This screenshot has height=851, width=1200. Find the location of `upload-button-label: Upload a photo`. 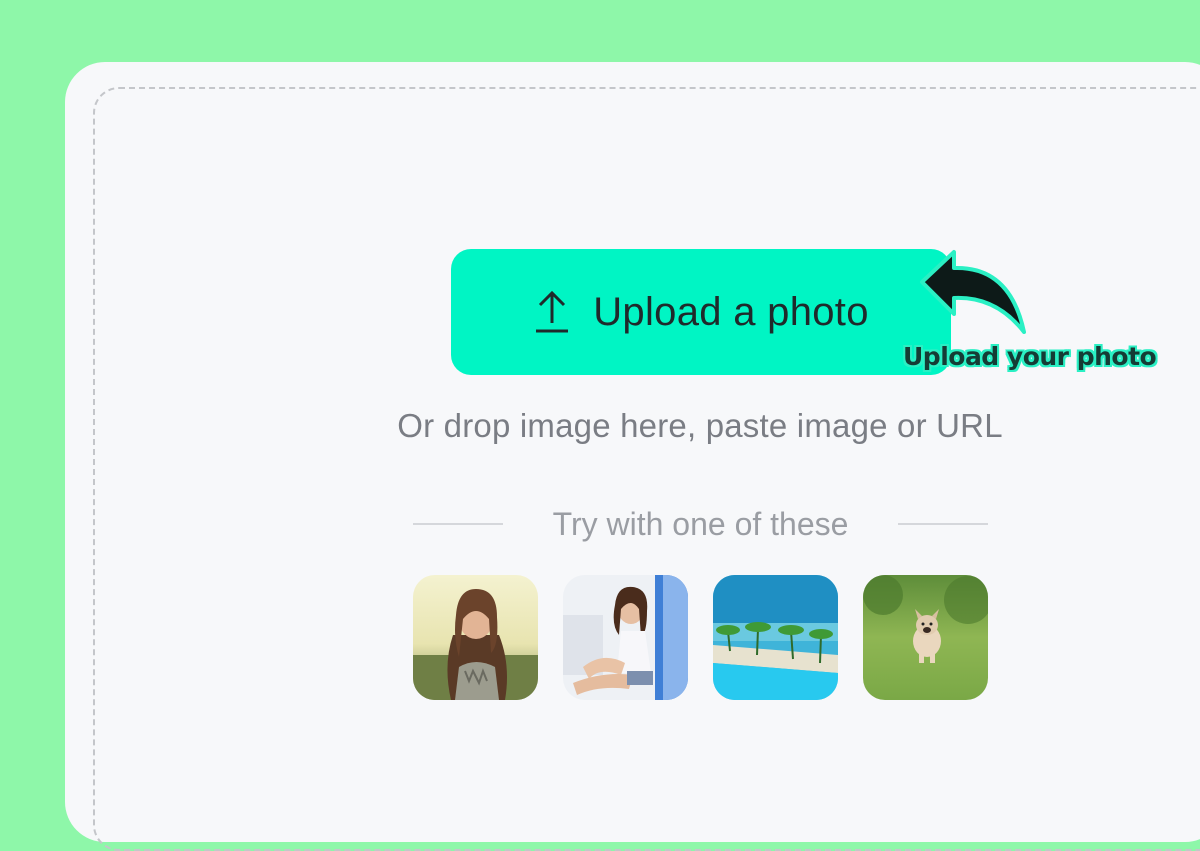

upload-button-label: Upload a photo is located at coordinates (731, 311).